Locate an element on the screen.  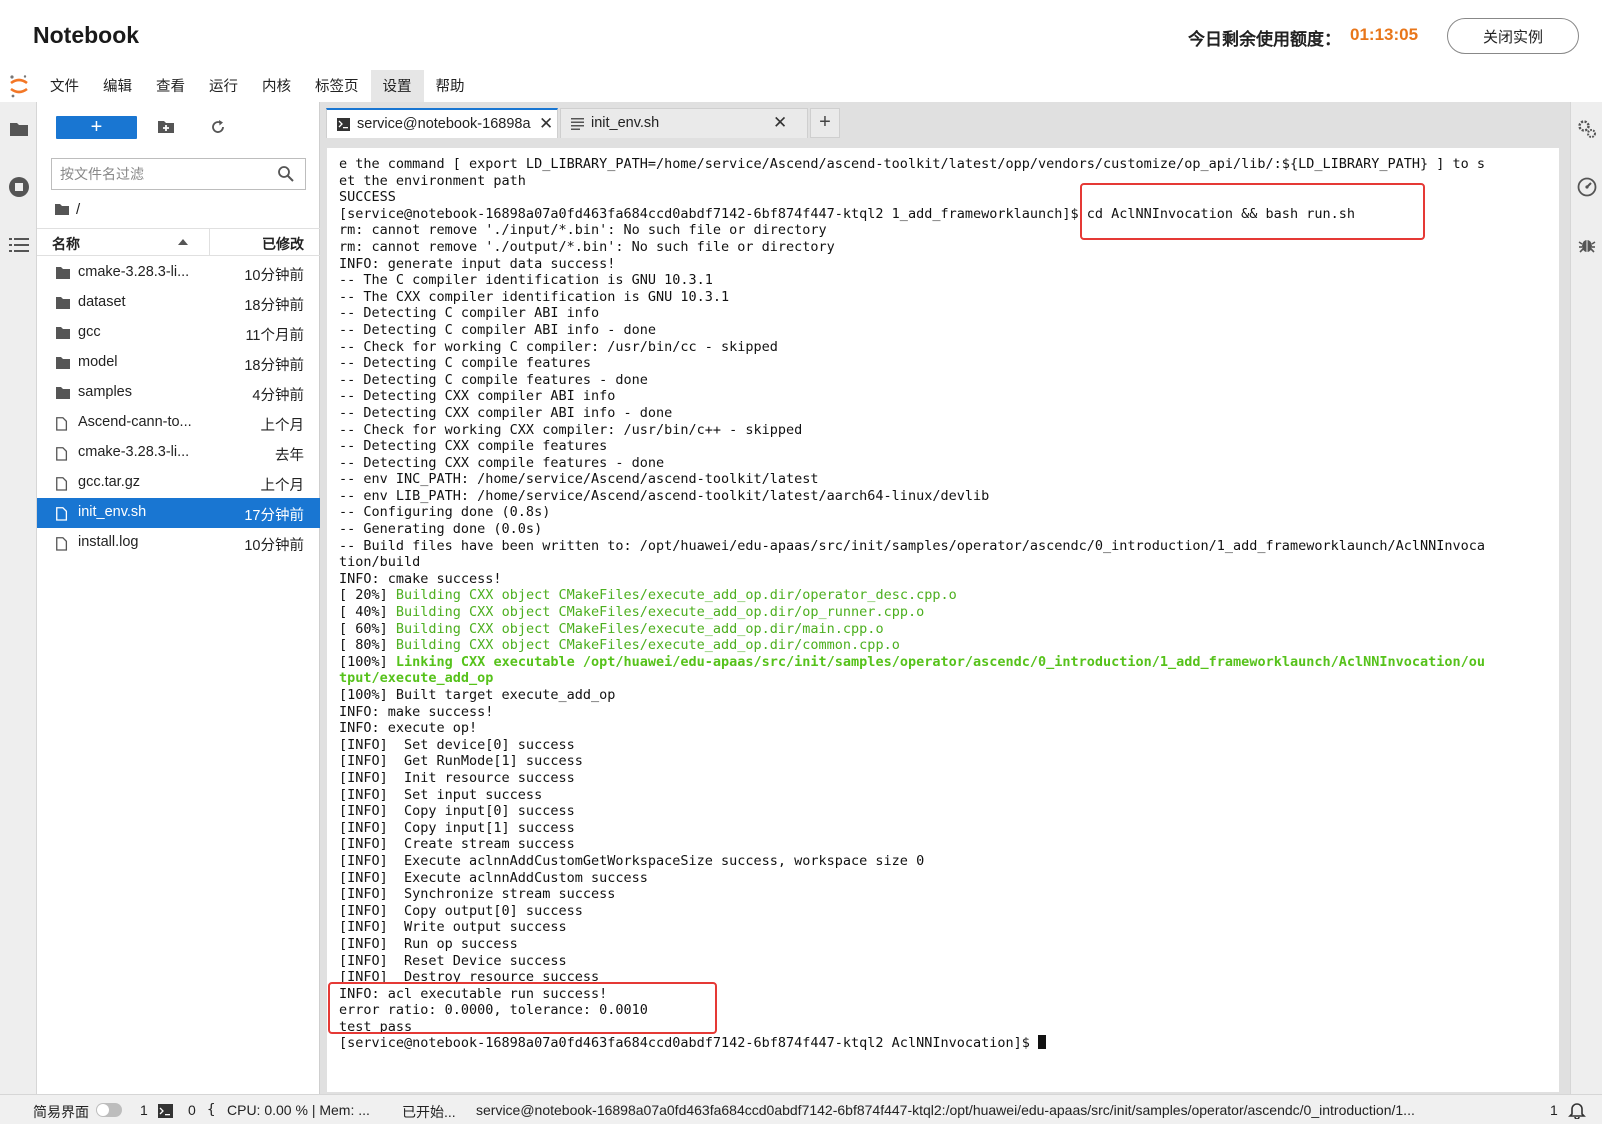
terminal-text: -- Detecting CXX compiler ABI info is located at coordinates (477, 396).